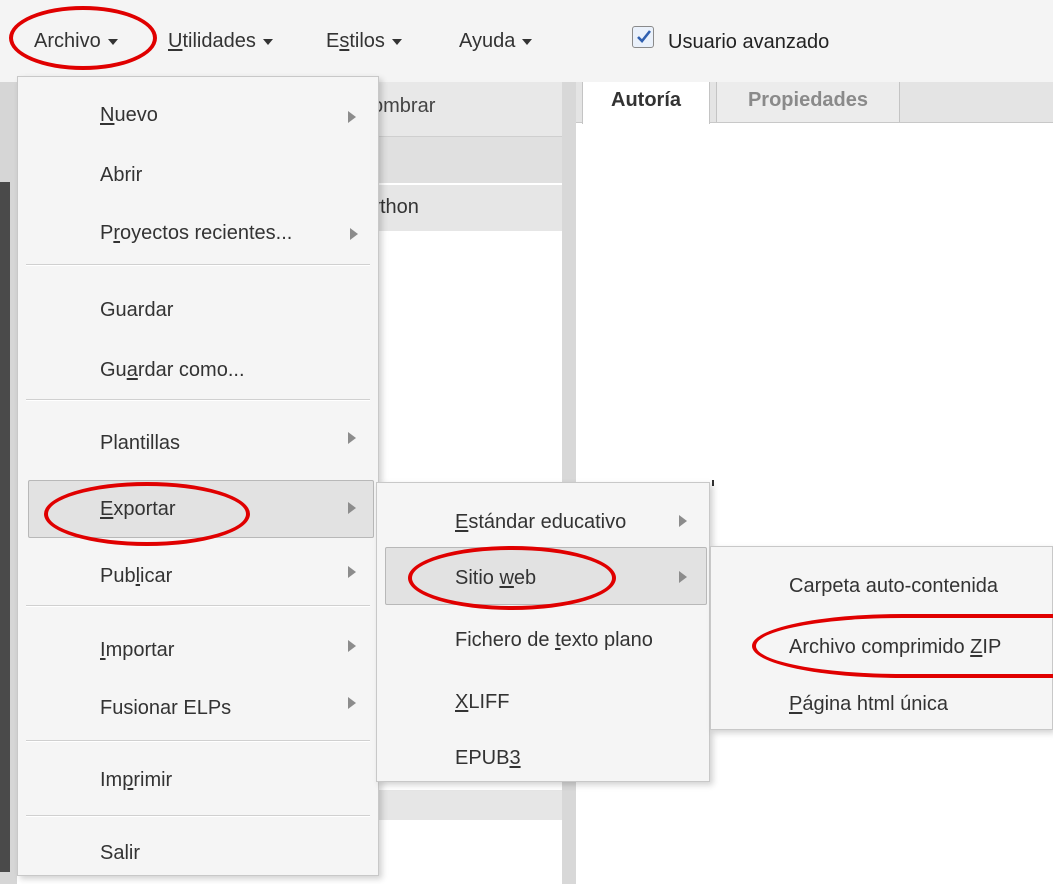 The image size is (1053, 884). I want to click on usuario-avanzado-label: Usuario avanzado, so click(748, 42).